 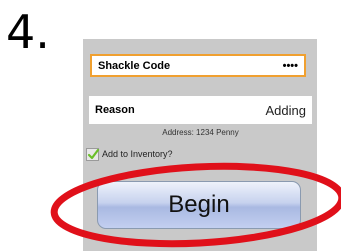 I want to click on add-to-inventory-checkbox, so click(x=93, y=154).